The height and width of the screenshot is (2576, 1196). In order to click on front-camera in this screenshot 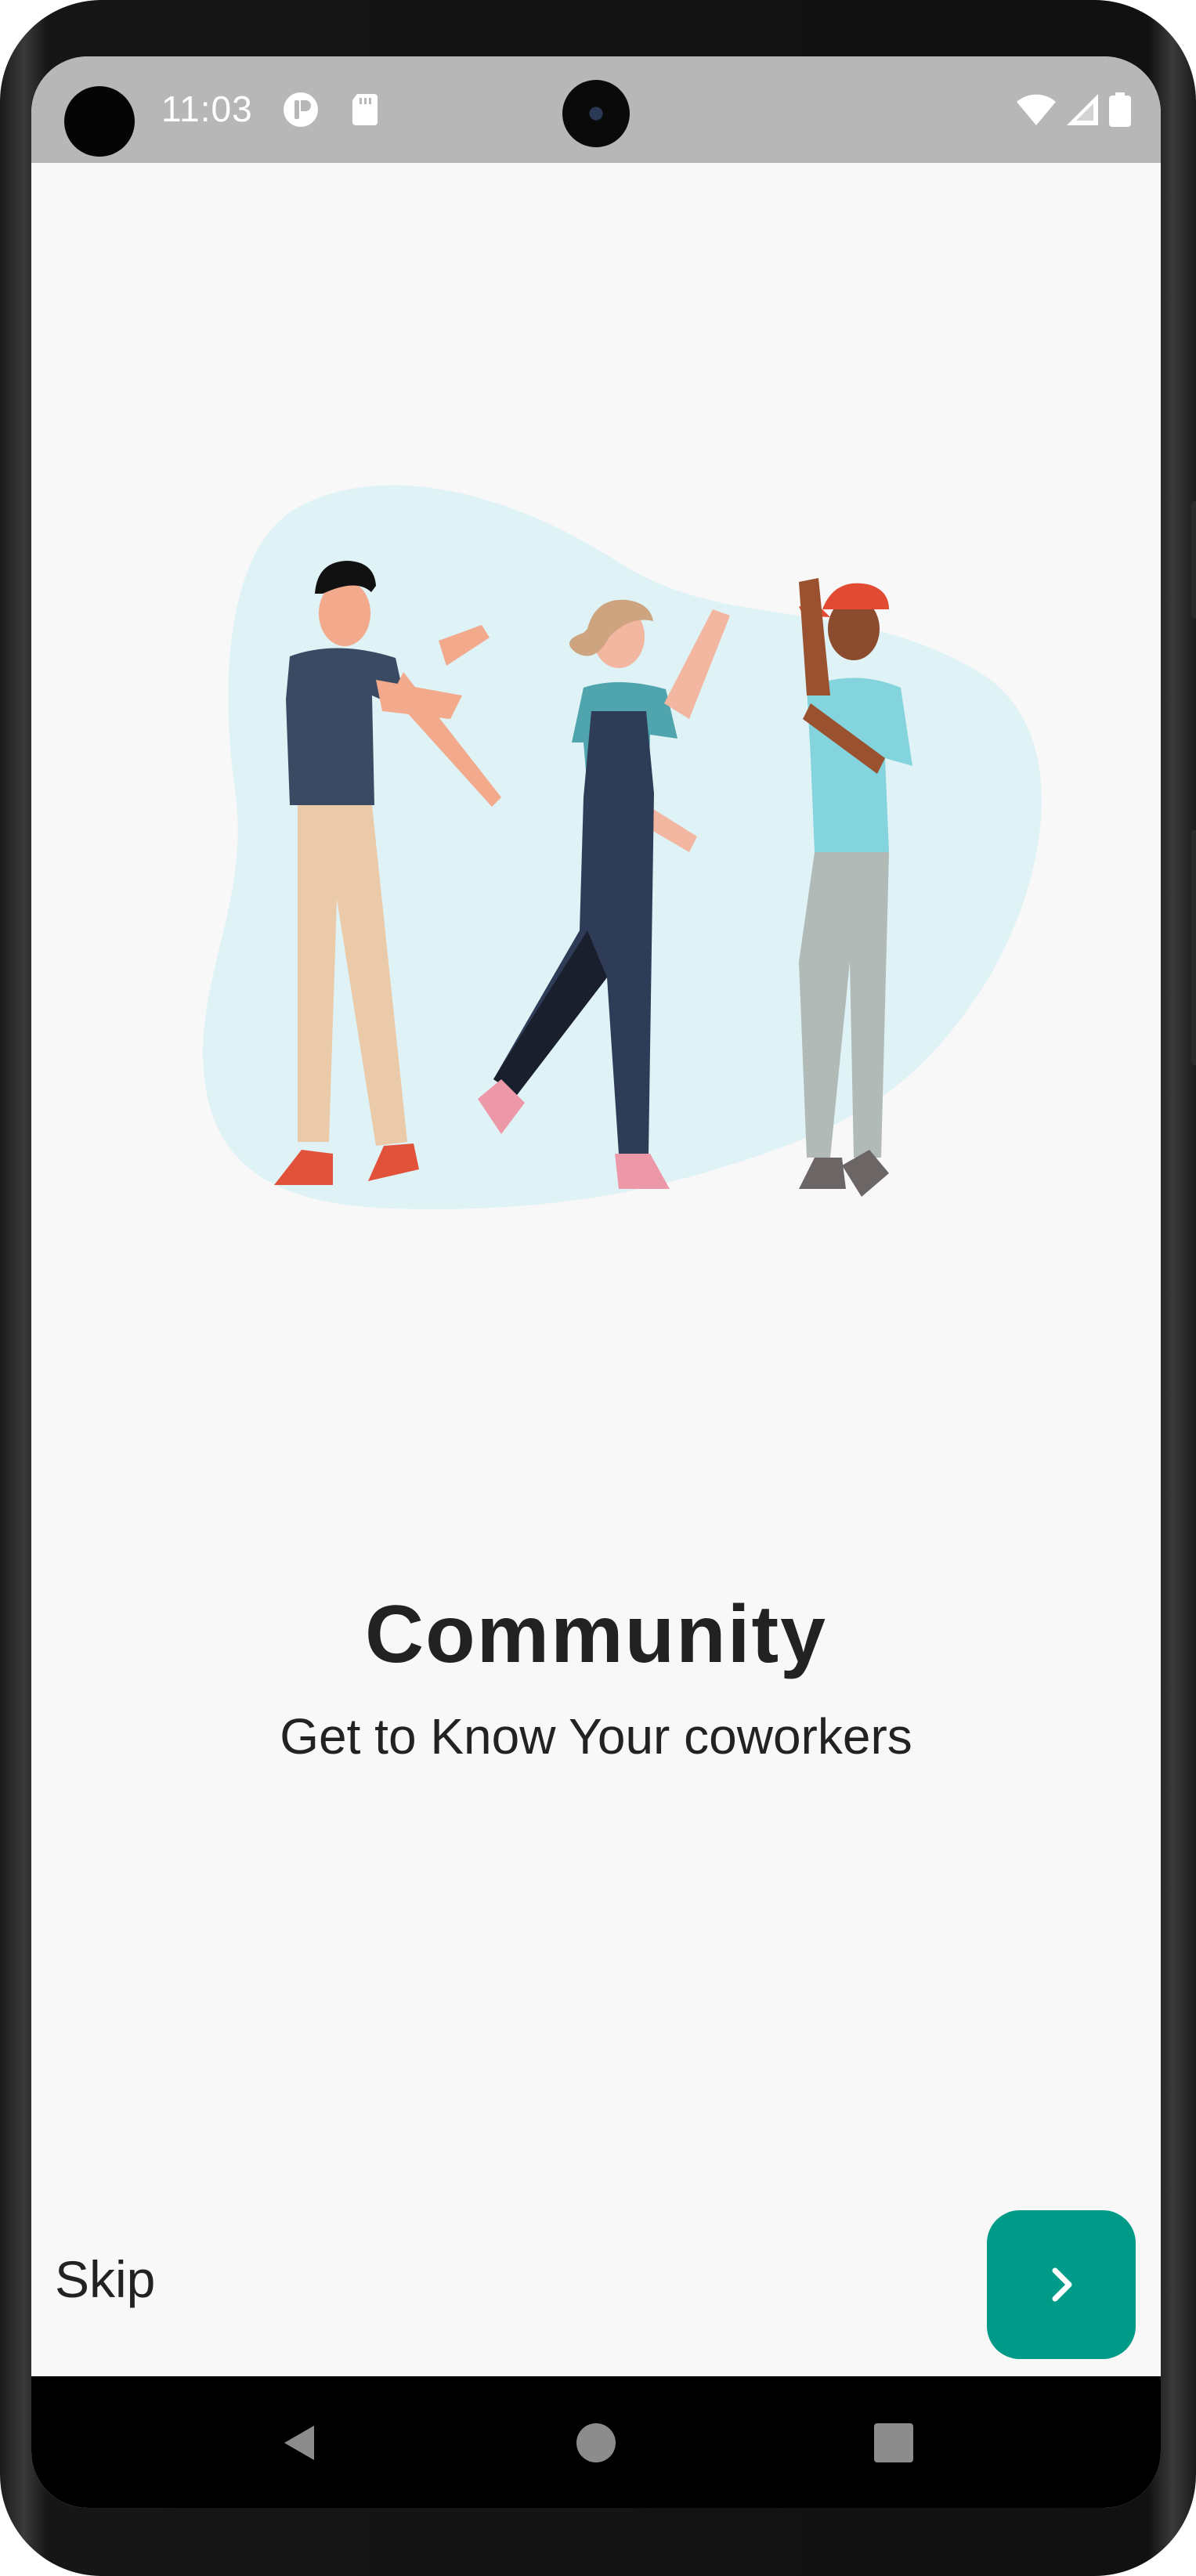, I will do `click(596, 113)`.